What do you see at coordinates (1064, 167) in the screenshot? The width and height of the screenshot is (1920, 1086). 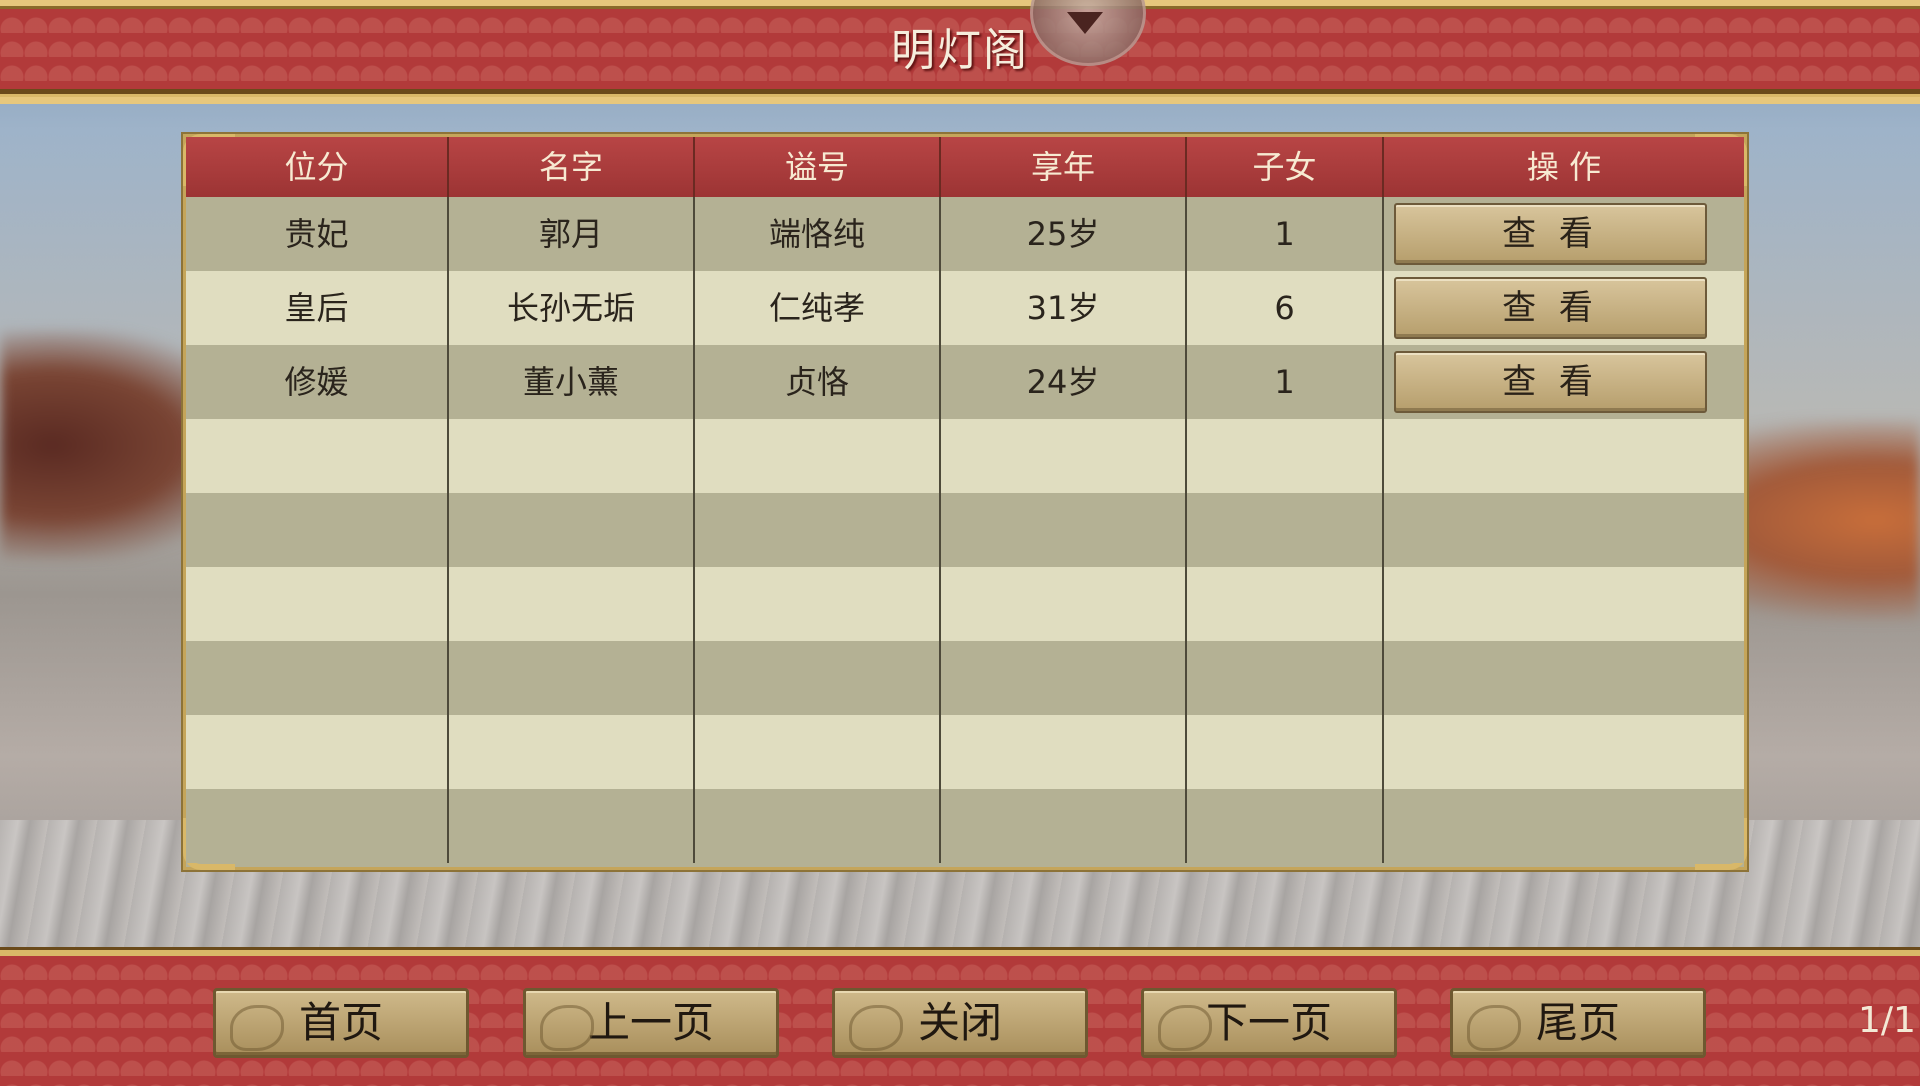 I see `column-header-age: 享年` at bounding box center [1064, 167].